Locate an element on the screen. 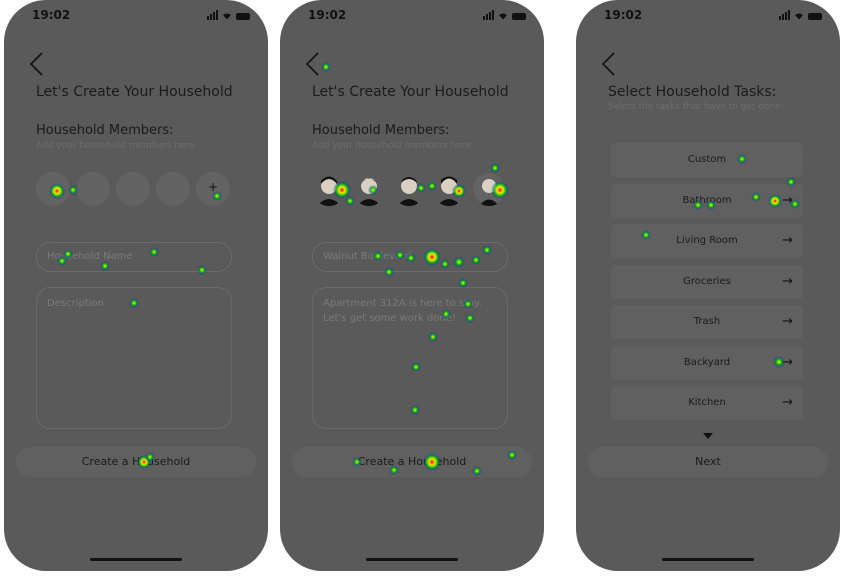  task-label: Bathroom is located at coordinates (707, 200).